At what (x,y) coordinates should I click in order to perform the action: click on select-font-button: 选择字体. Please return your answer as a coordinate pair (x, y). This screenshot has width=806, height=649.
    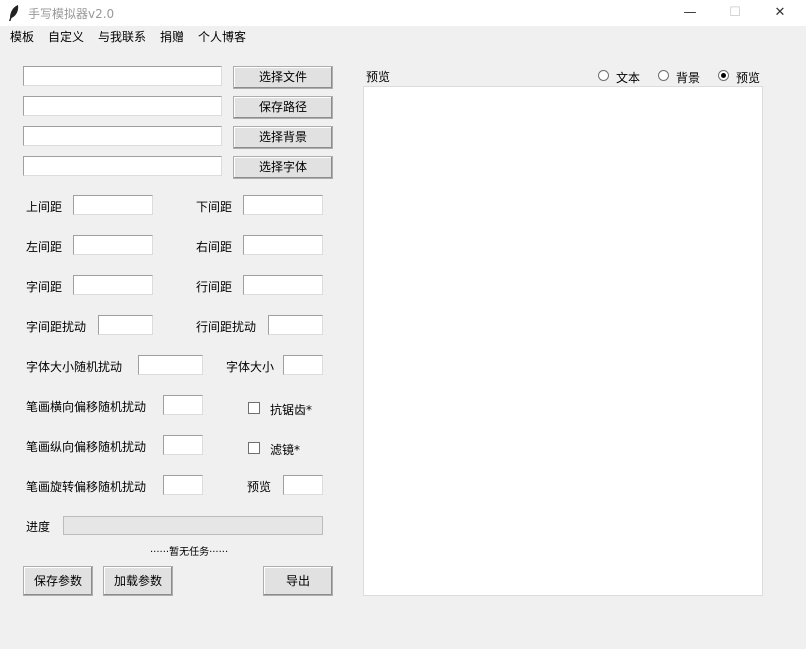
    Looking at the image, I should click on (283, 167).